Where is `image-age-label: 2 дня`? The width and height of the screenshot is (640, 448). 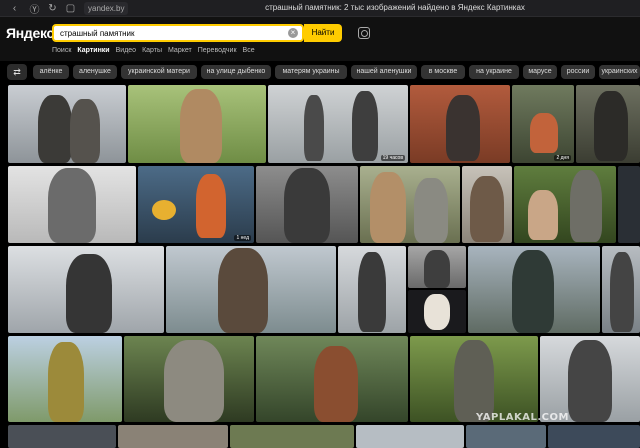 image-age-label: 2 дня is located at coordinates (562, 158).